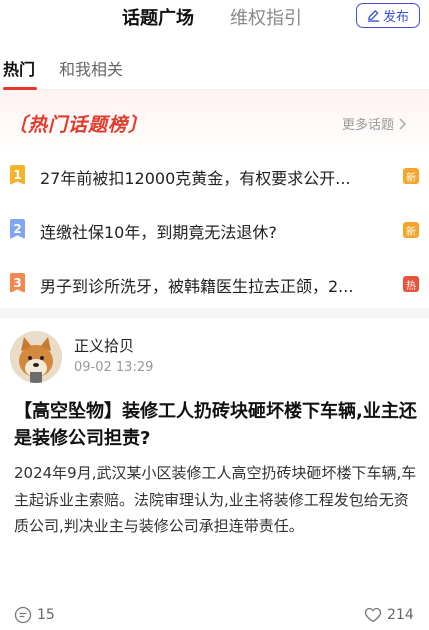 This screenshot has width=429, height=630. Describe the element at coordinates (373, 16) in the screenshot. I see `edit-icon` at that location.